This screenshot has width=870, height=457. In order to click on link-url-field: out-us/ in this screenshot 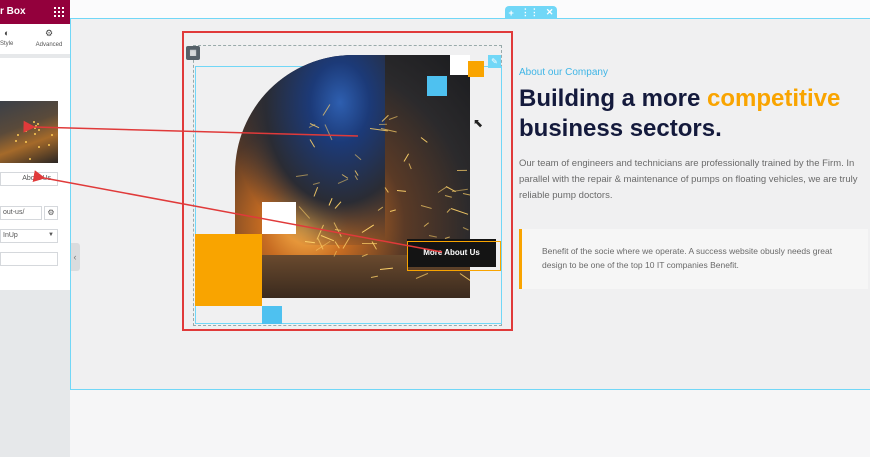, I will do `click(21, 213)`.